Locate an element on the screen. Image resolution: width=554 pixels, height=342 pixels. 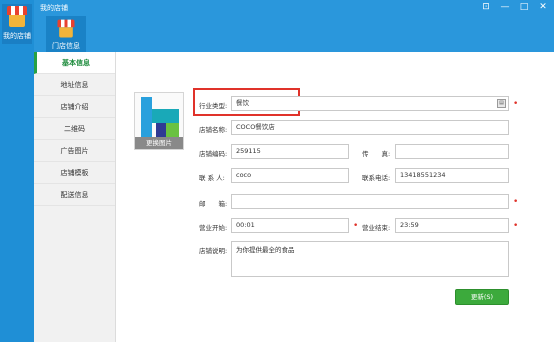
description-label: 店铺说明: is located at coordinates (213, 251).